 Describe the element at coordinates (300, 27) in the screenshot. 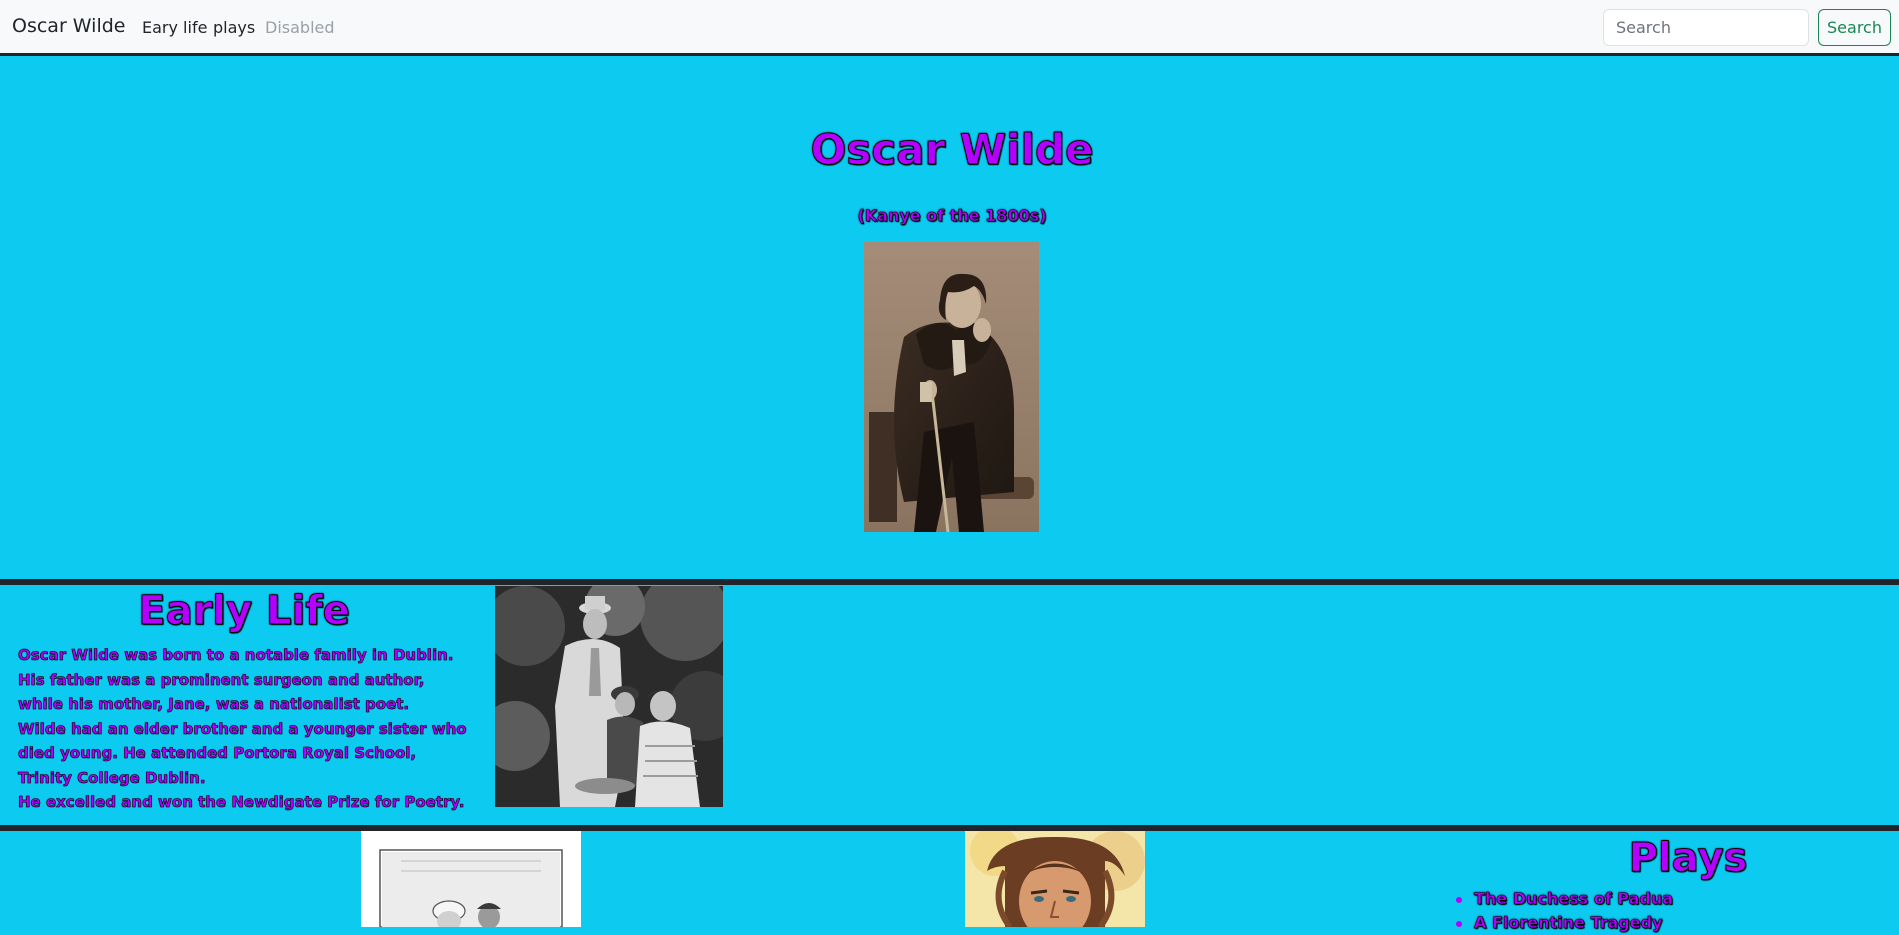

I see `nav-link-disabled: Disabled` at that location.